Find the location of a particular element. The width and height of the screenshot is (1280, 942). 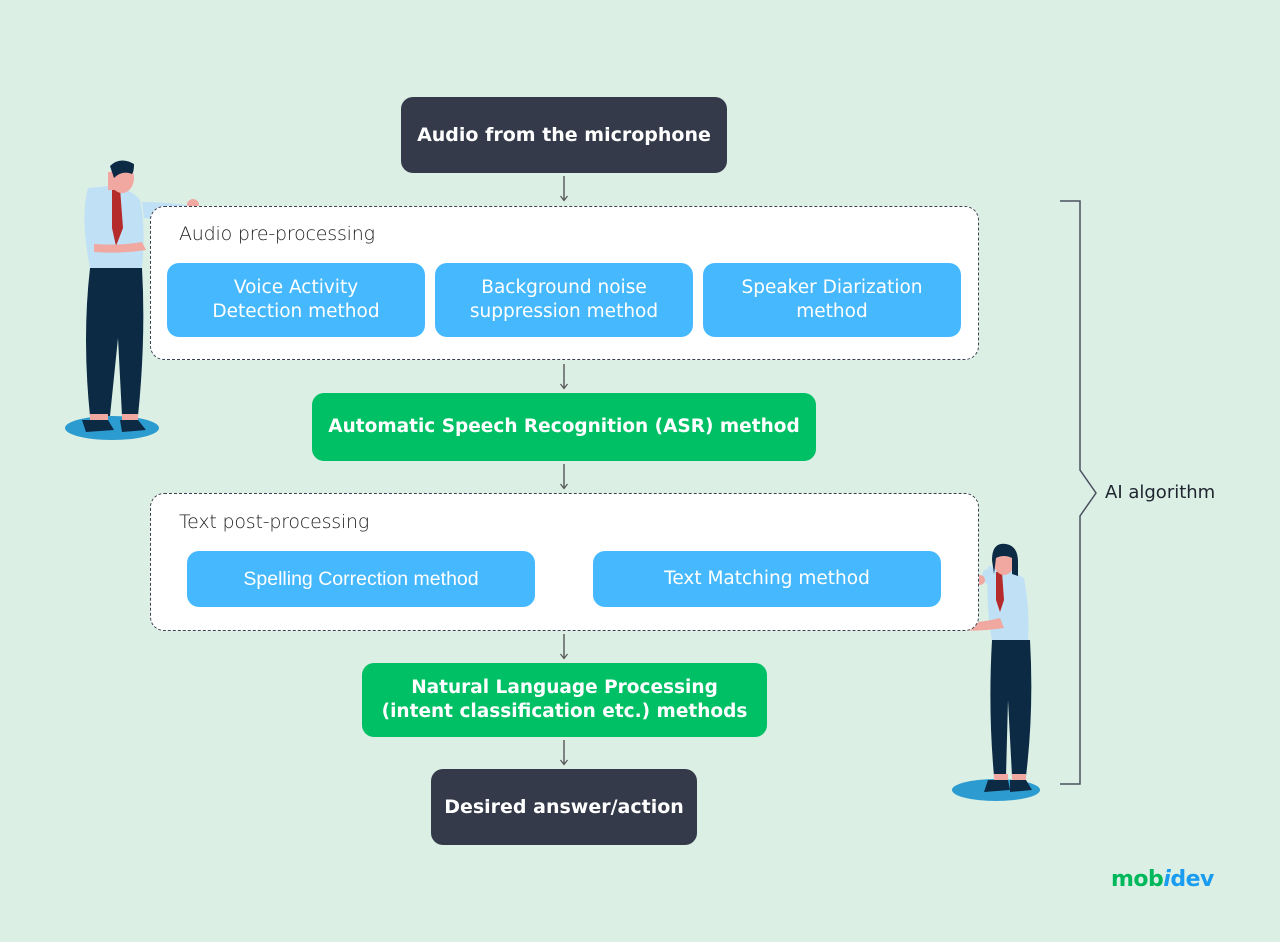

node-desired-answer-label: Desired answer/action is located at coordinates (564, 807).